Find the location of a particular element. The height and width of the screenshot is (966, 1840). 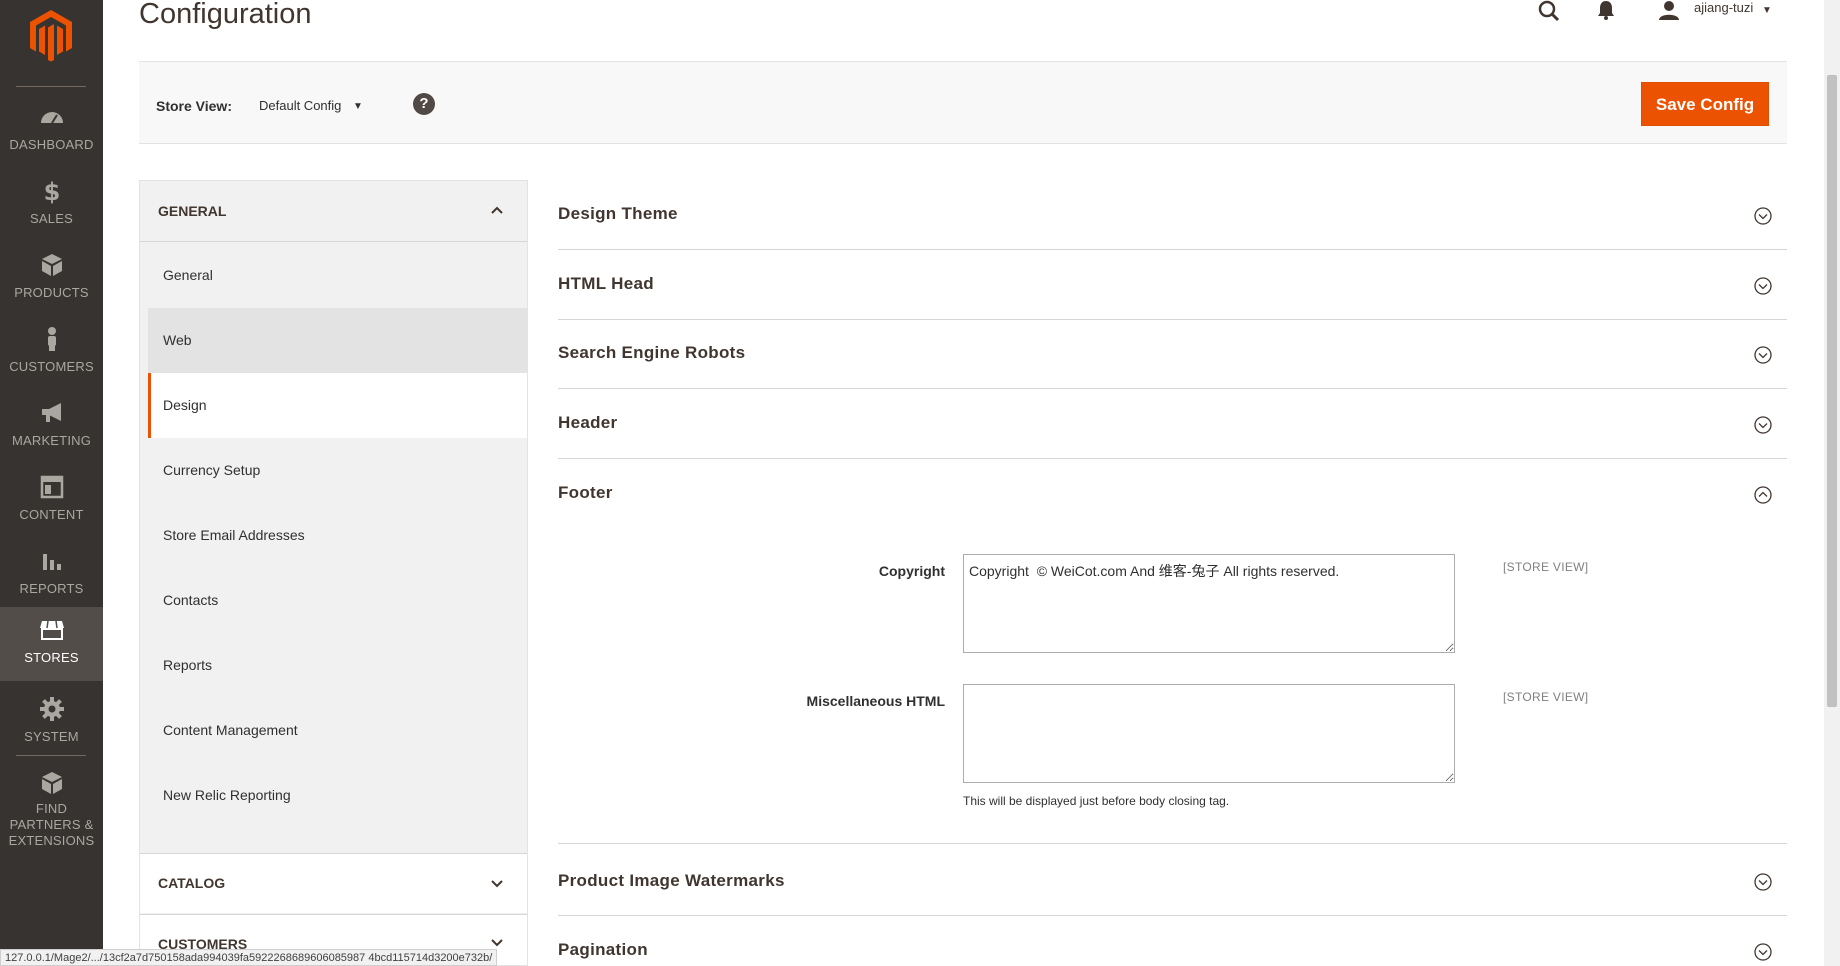

search-icon is located at coordinates (1549, 11).